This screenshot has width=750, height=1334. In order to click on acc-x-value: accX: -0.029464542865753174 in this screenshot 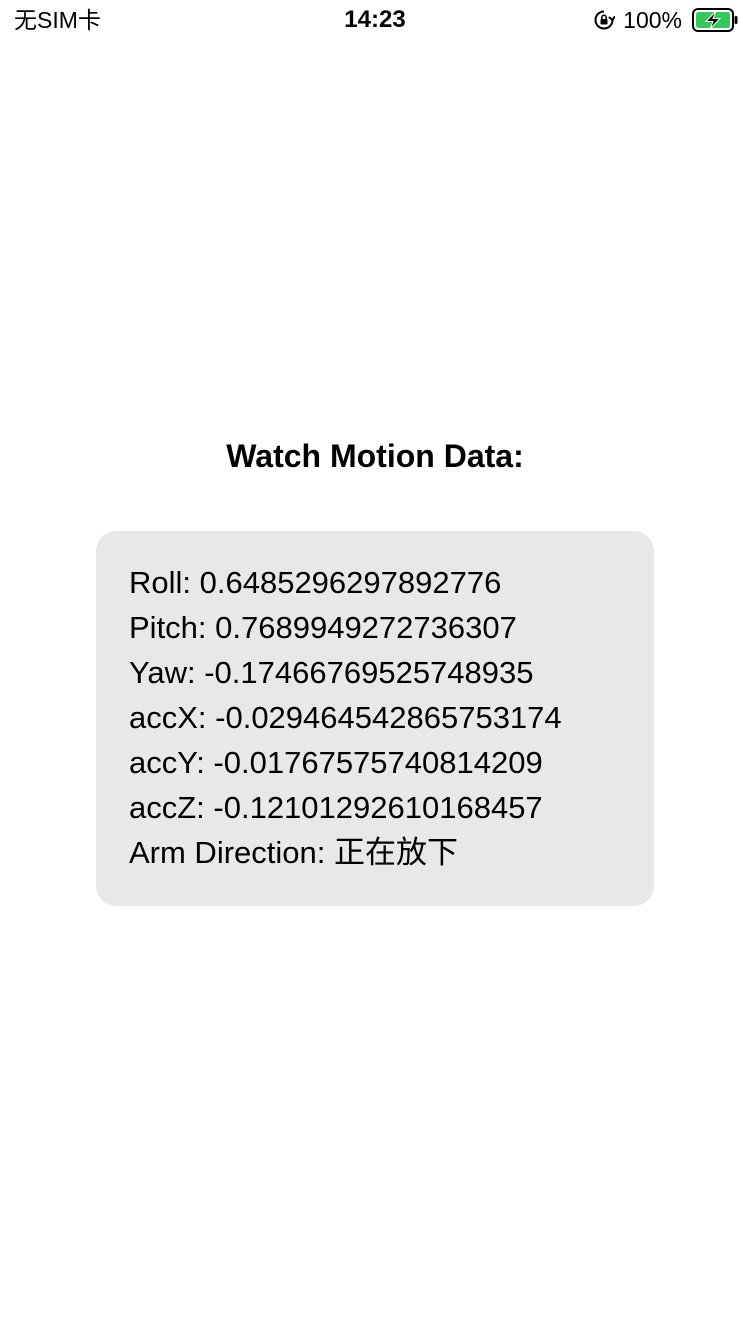, I will do `click(345, 717)`.